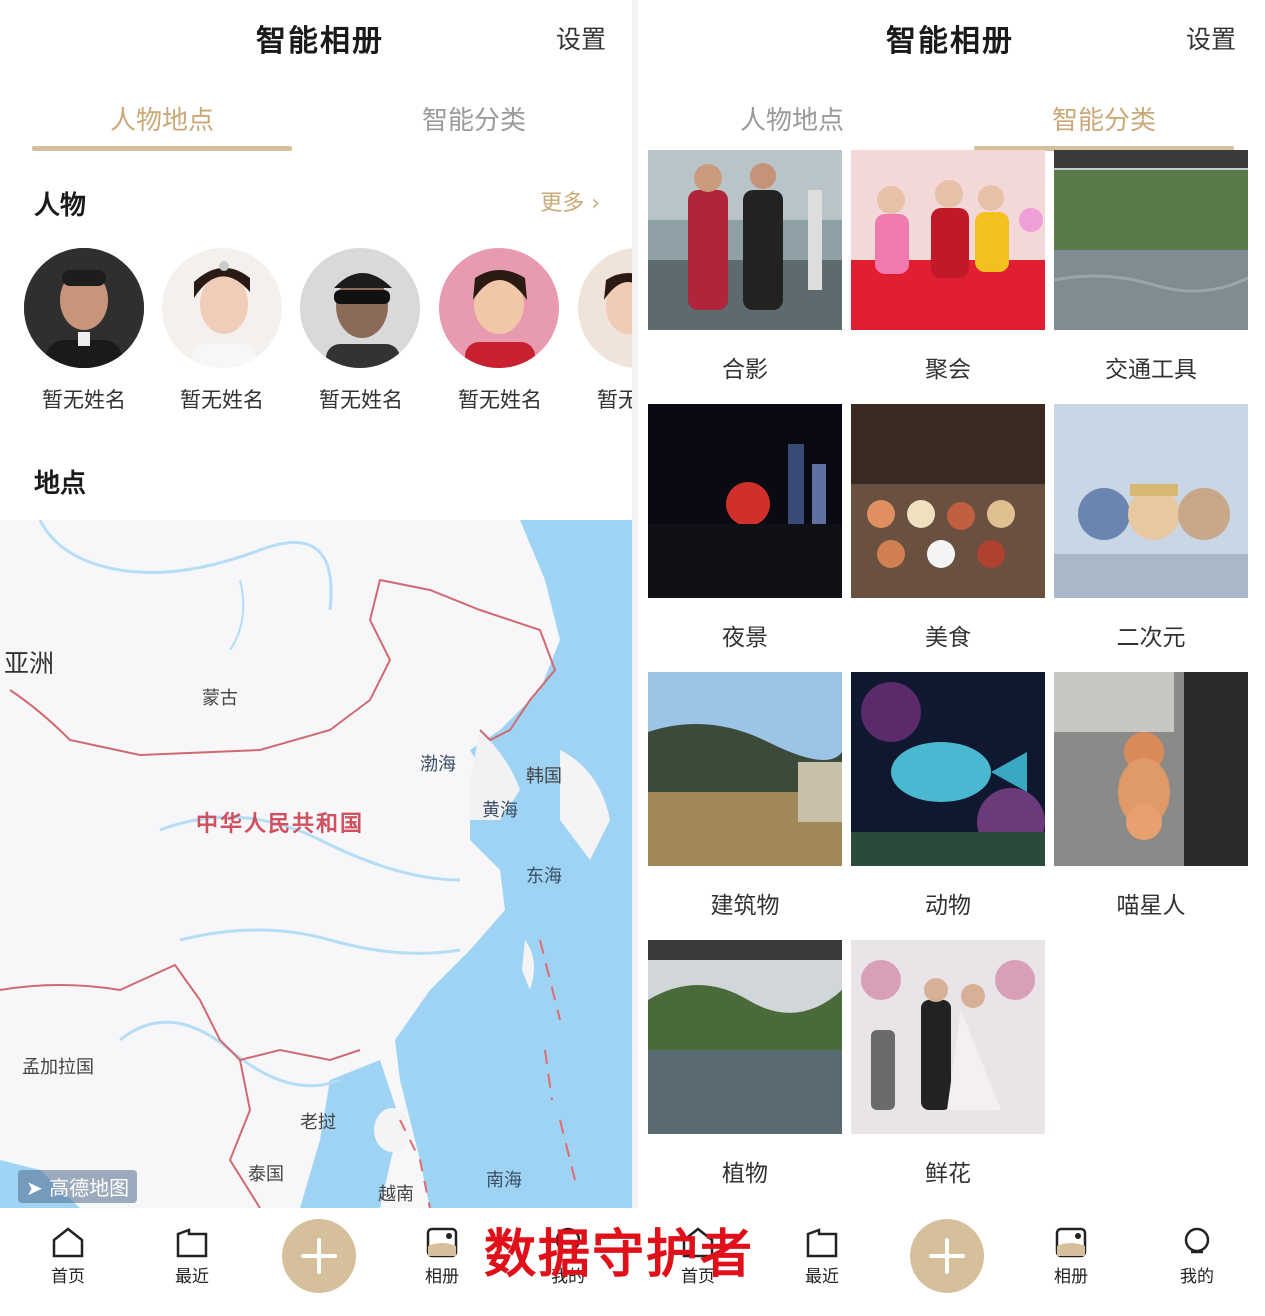  Describe the element at coordinates (948, 906) in the screenshot. I see `category-label: 动物` at that location.